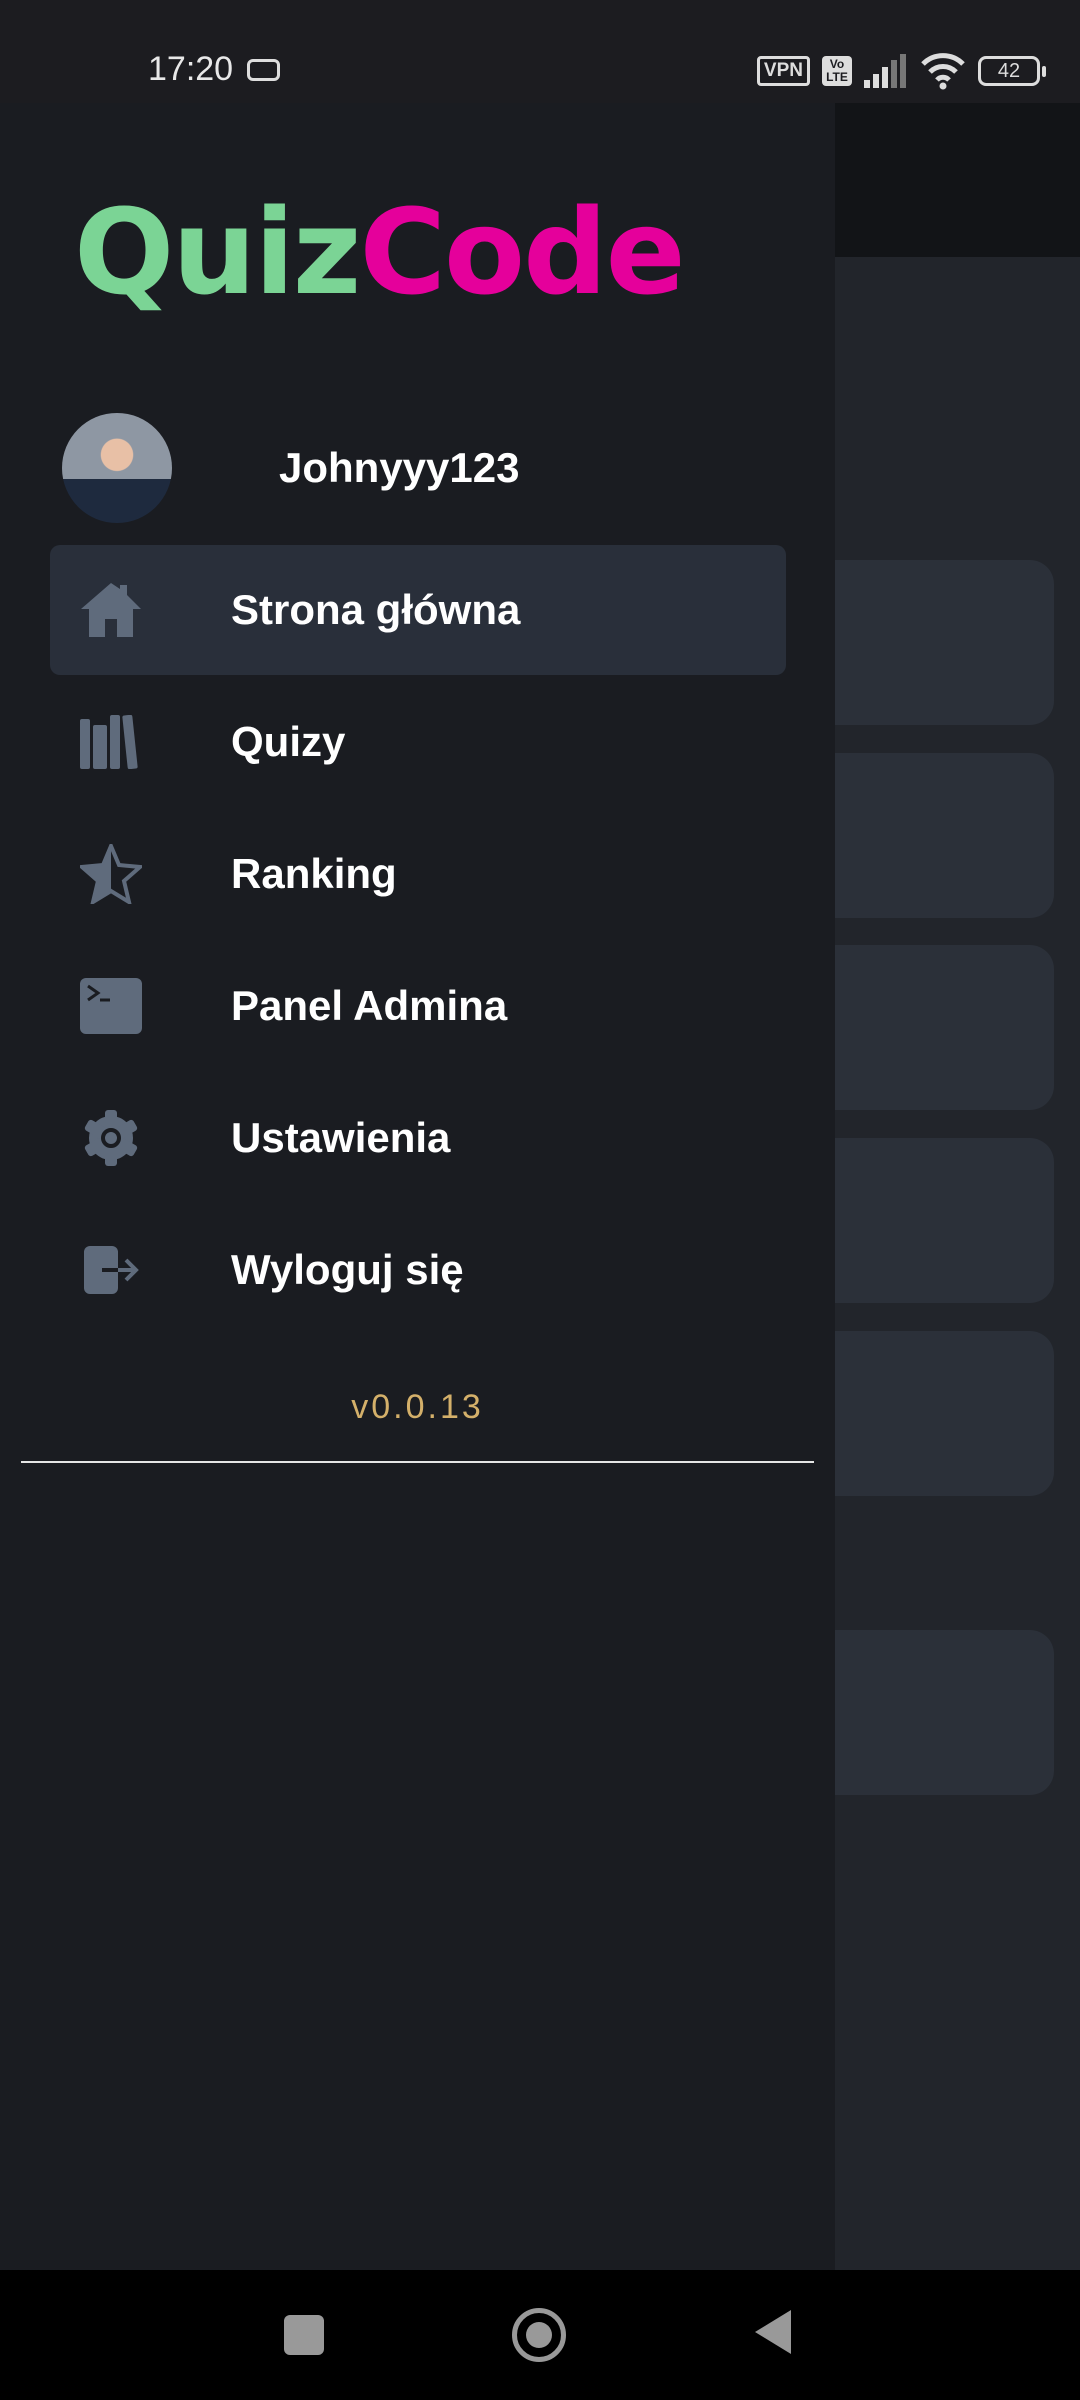  Describe the element at coordinates (376, 609) in the screenshot. I see `menu-label: Strona główna` at that location.